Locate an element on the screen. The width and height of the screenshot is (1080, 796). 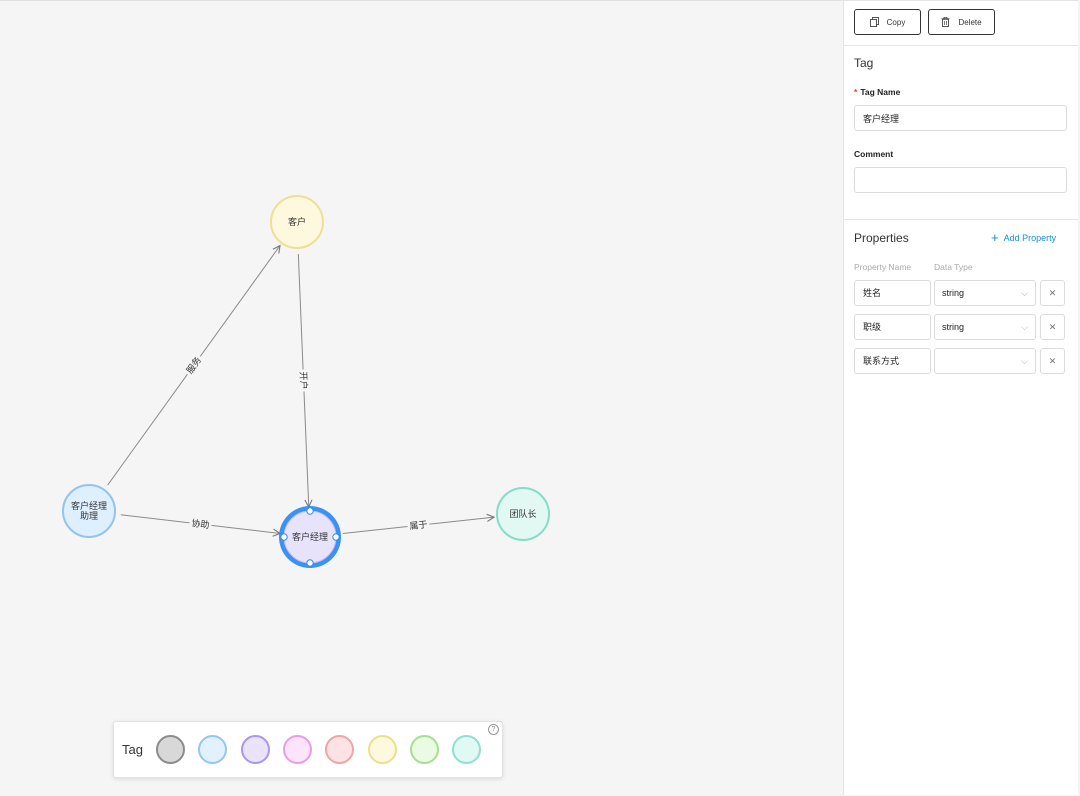
copy-label: Copy is located at coordinates (896, 22).